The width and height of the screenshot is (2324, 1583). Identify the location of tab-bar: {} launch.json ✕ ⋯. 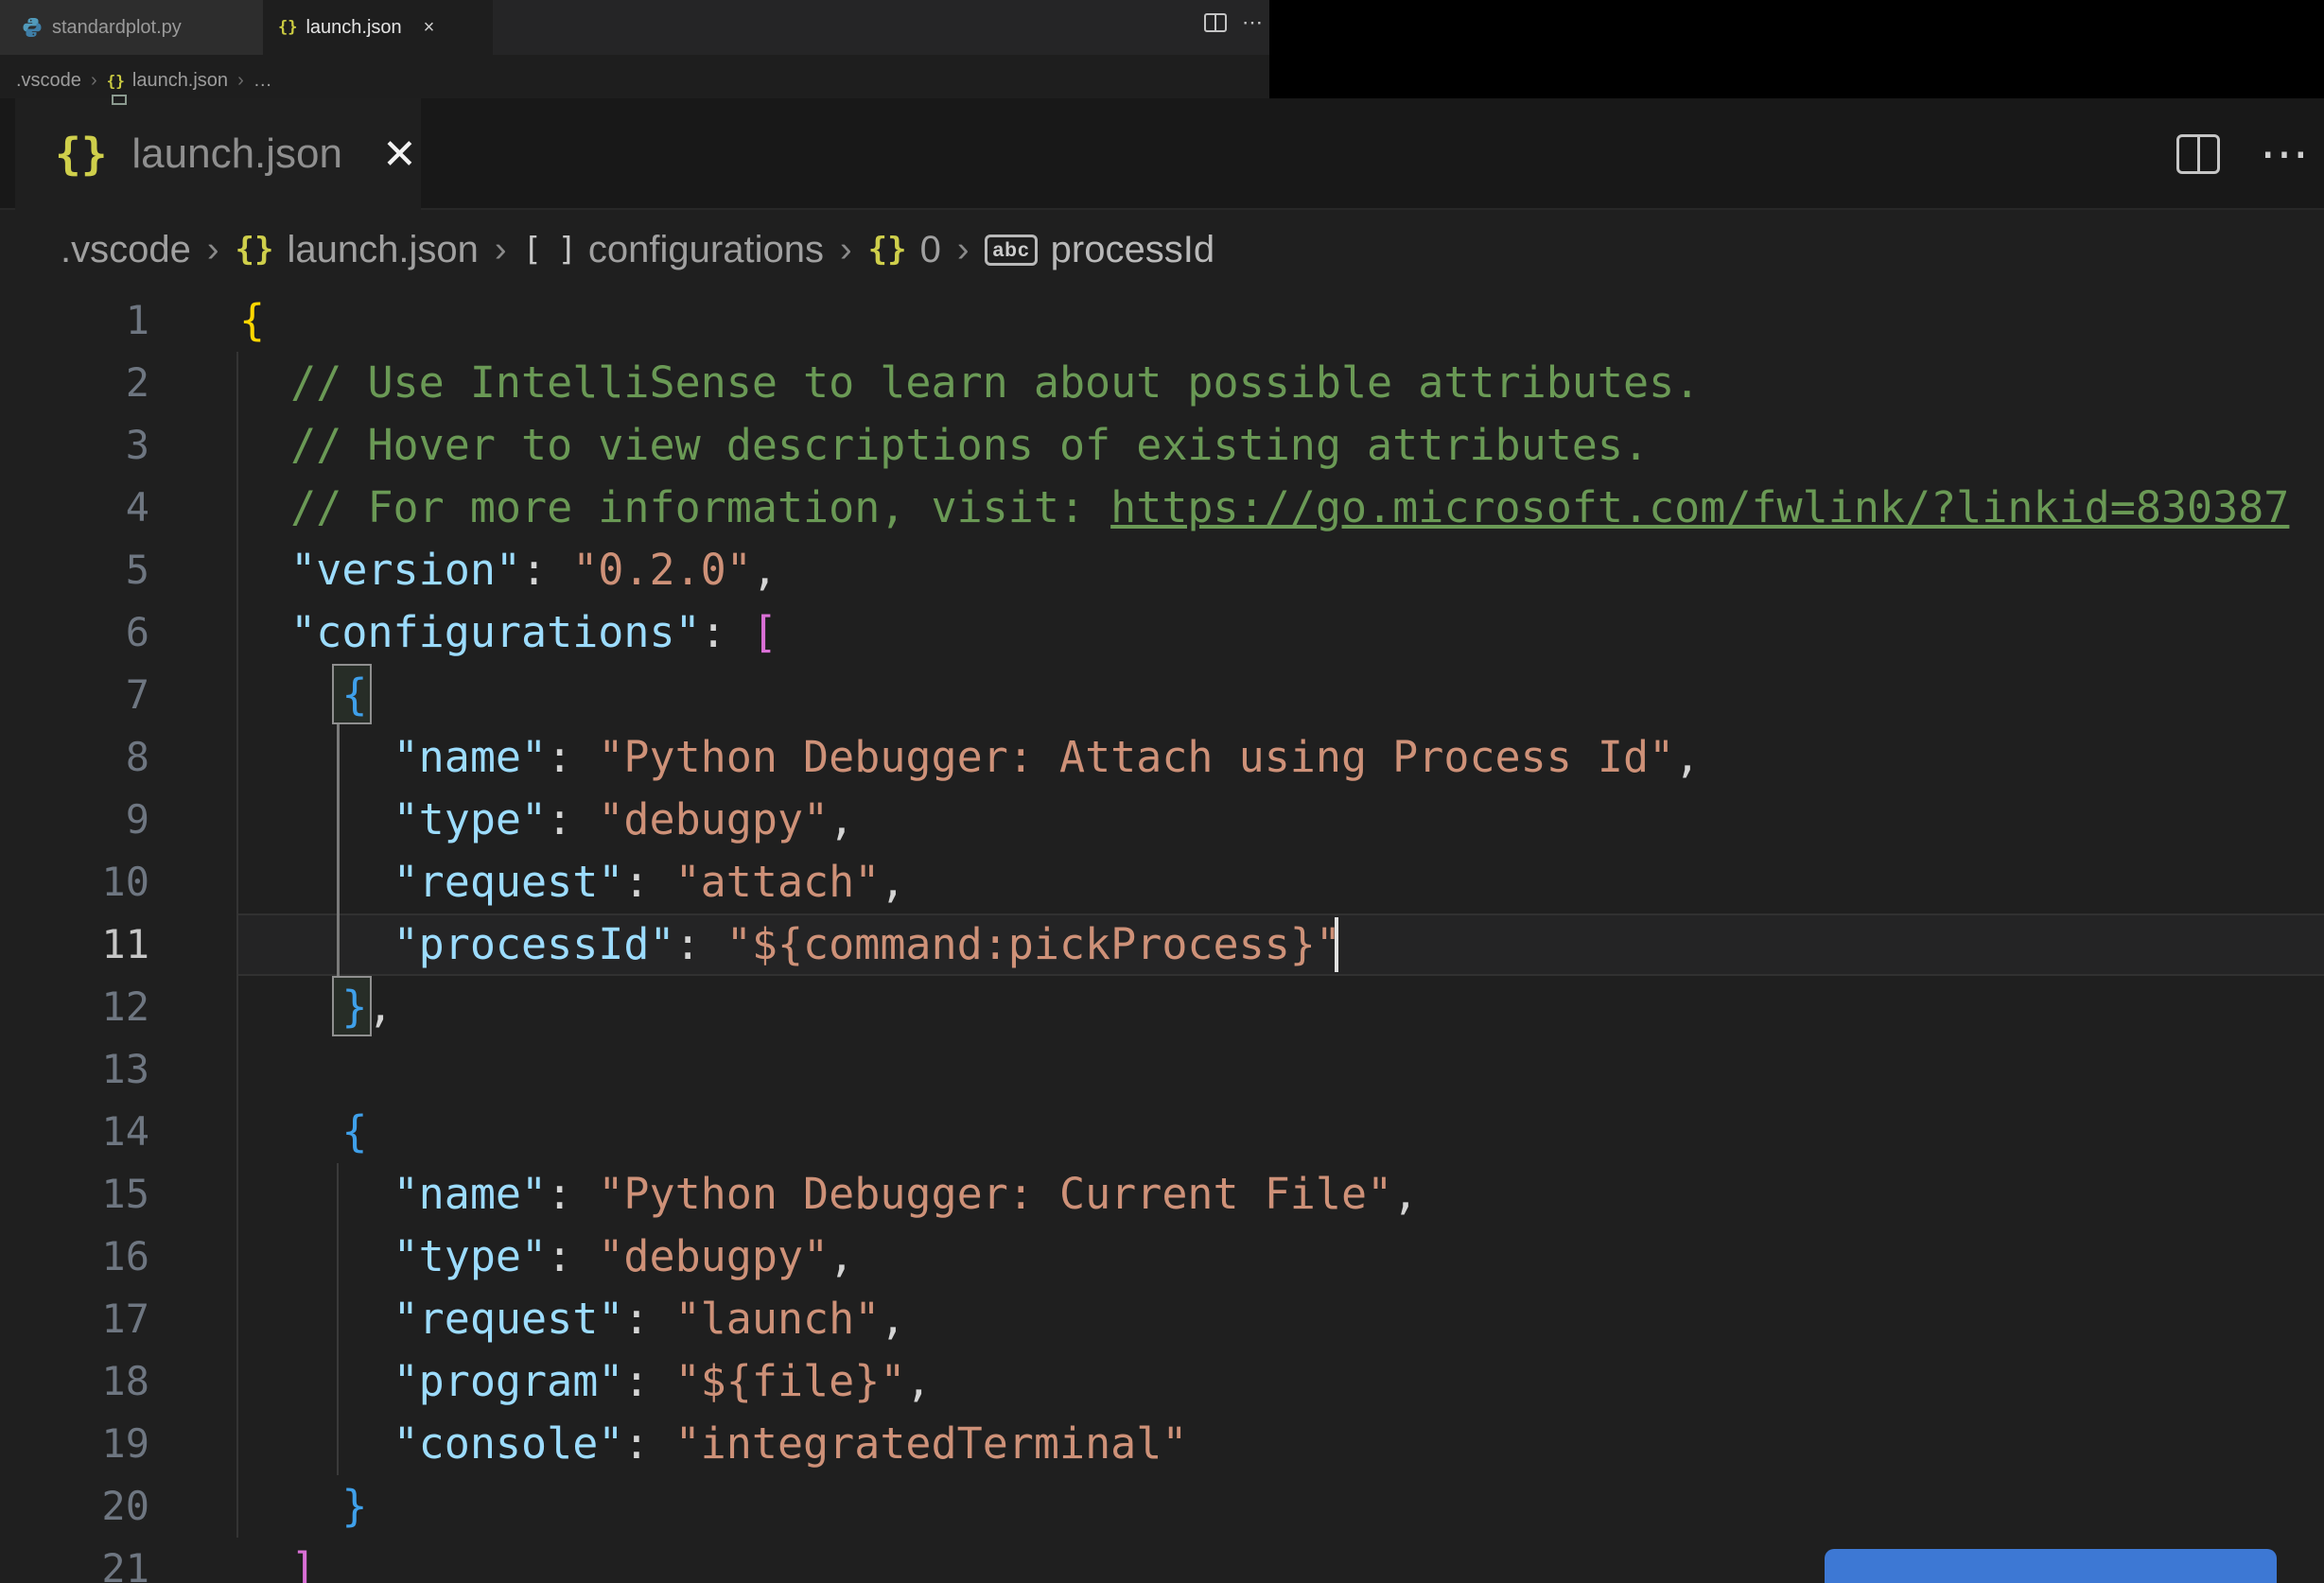
(1162, 154).